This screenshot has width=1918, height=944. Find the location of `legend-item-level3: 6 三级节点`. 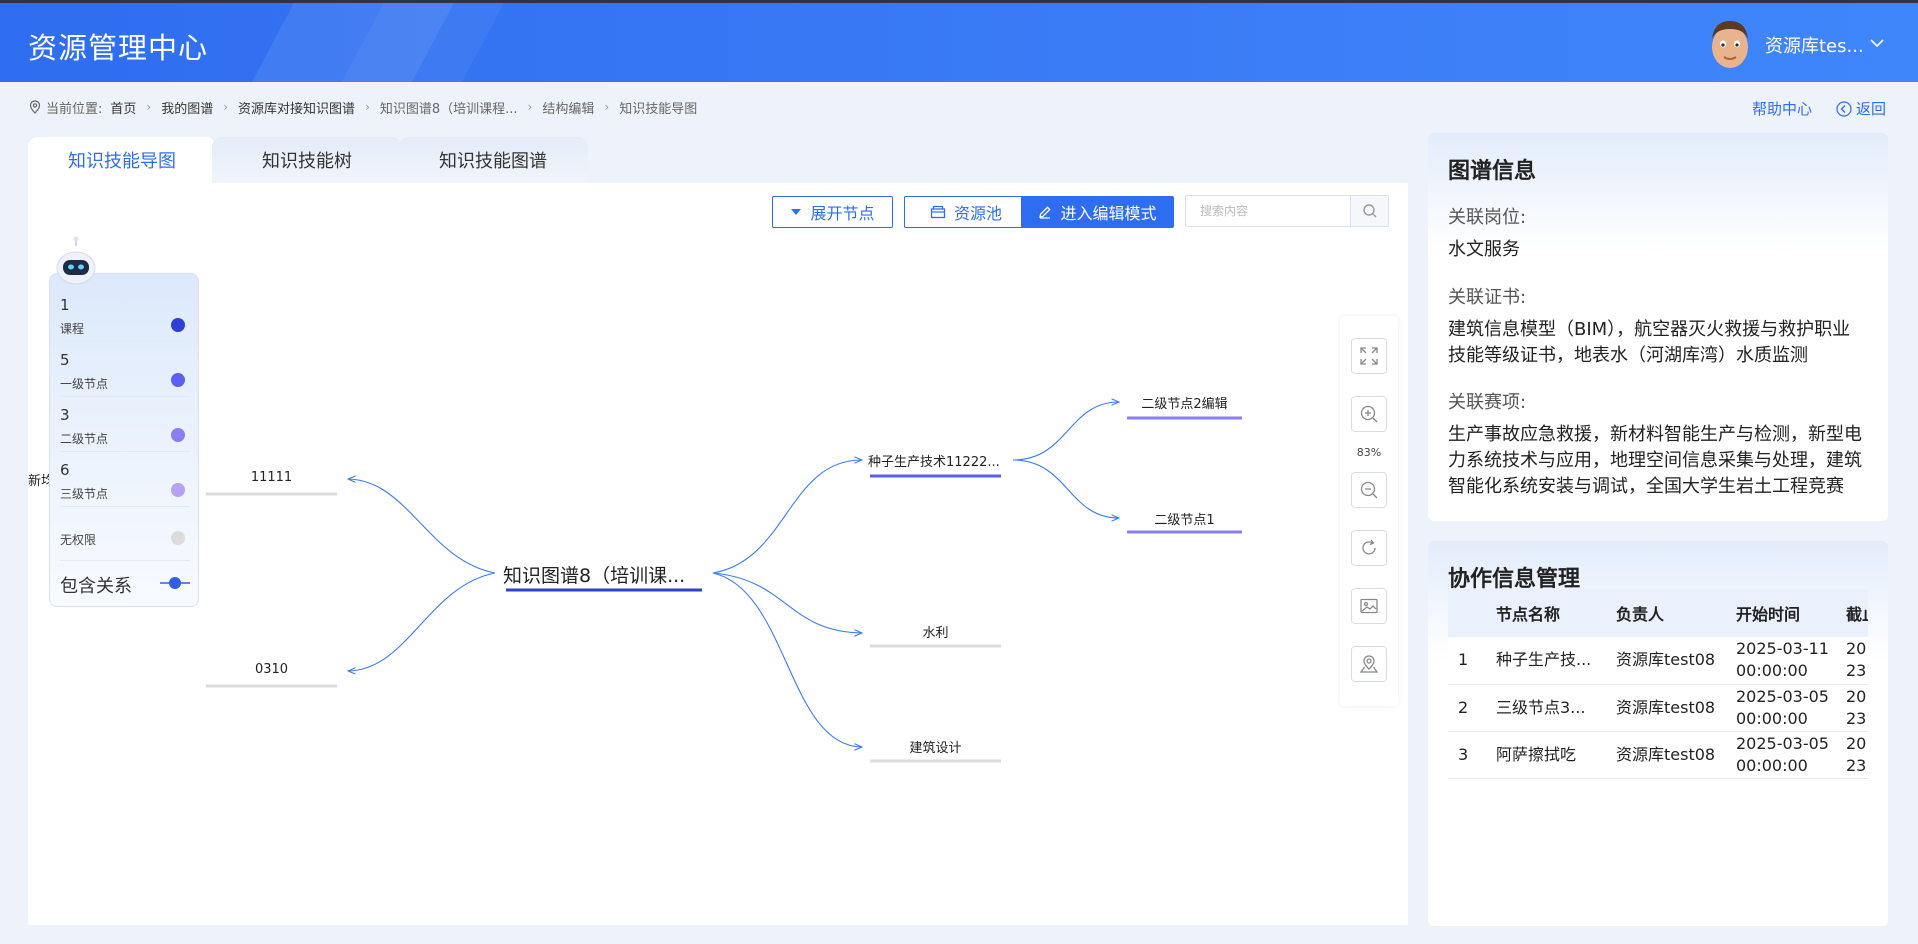

legend-item-level3: 6 三级节点 is located at coordinates (125, 482).